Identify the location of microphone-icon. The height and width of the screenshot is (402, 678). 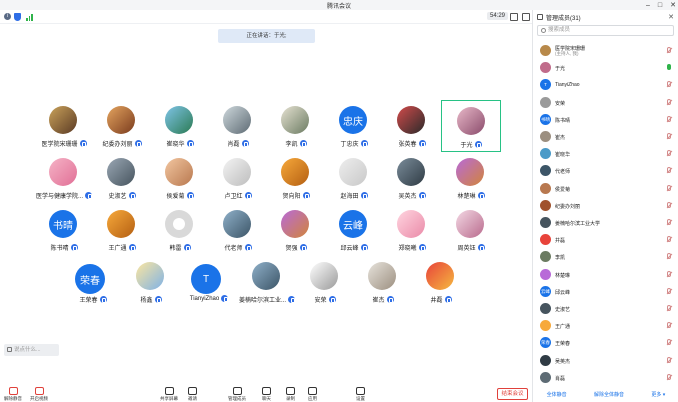
(422, 143).